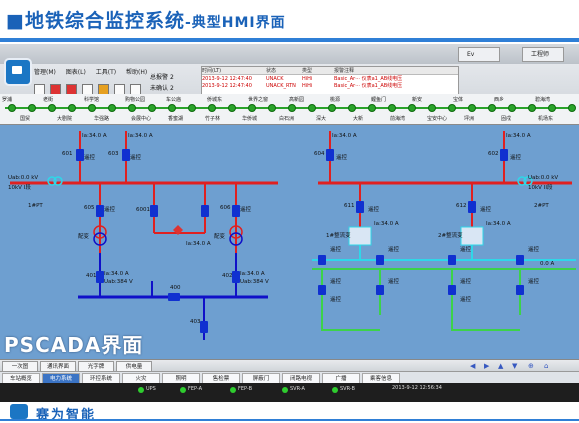 This screenshot has width=579, height=423. I want to click on window-tab-right: 工程师, so click(543, 54).